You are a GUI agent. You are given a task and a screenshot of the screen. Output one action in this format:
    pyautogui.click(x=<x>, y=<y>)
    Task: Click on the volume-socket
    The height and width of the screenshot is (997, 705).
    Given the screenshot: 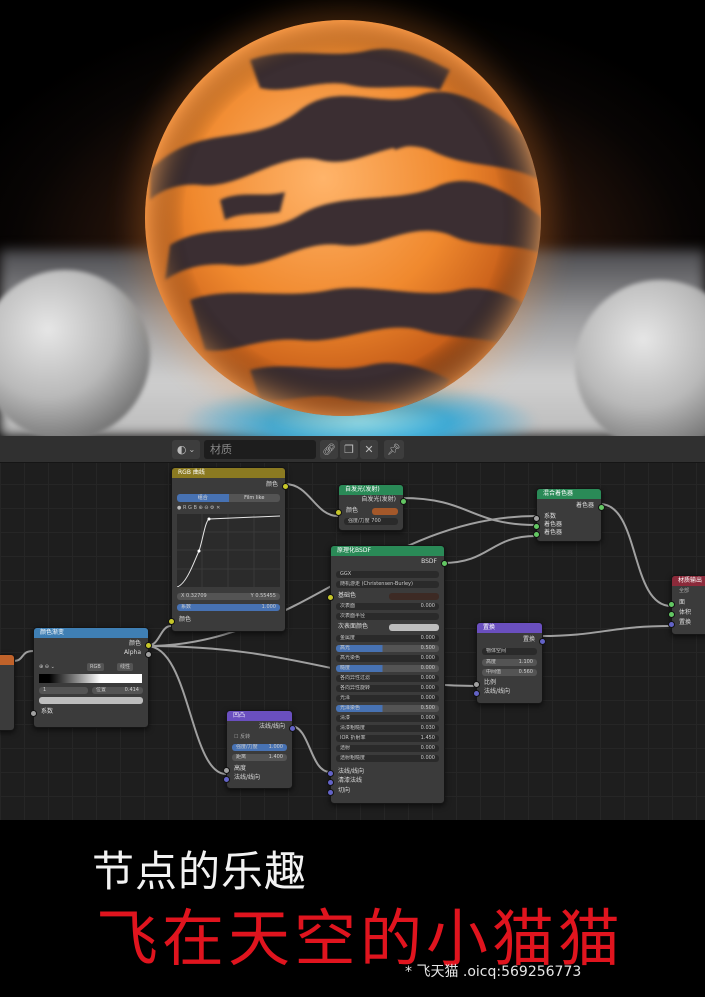 What is the action you would take?
    pyautogui.click(x=671, y=614)
    